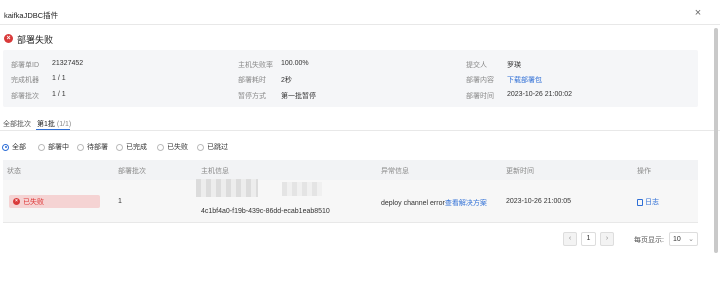 The width and height of the screenshot is (720, 290). What do you see at coordinates (698, 13) in the screenshot?
I see `close-icon: ×` at bounding box center [698, 13].